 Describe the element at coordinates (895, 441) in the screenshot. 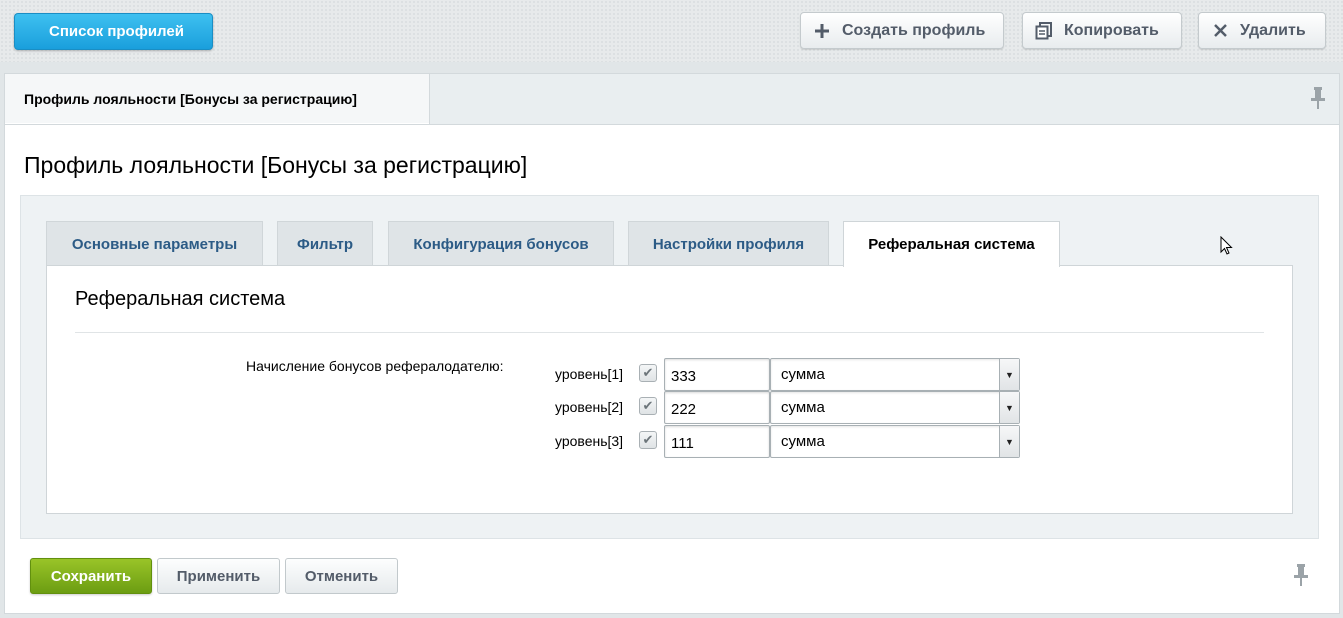

I see `level-3-type-select: сумма ▼` at that location.